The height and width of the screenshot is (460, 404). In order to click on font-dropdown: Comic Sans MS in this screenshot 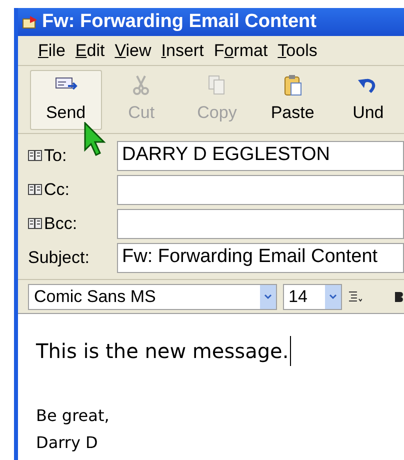, I will do `click(152, 297)`.